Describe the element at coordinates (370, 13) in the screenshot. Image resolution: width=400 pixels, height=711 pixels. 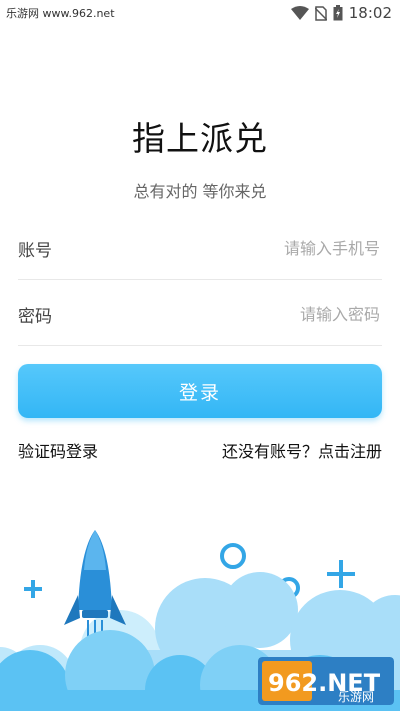
I see `status-time: 18:02` at that location.